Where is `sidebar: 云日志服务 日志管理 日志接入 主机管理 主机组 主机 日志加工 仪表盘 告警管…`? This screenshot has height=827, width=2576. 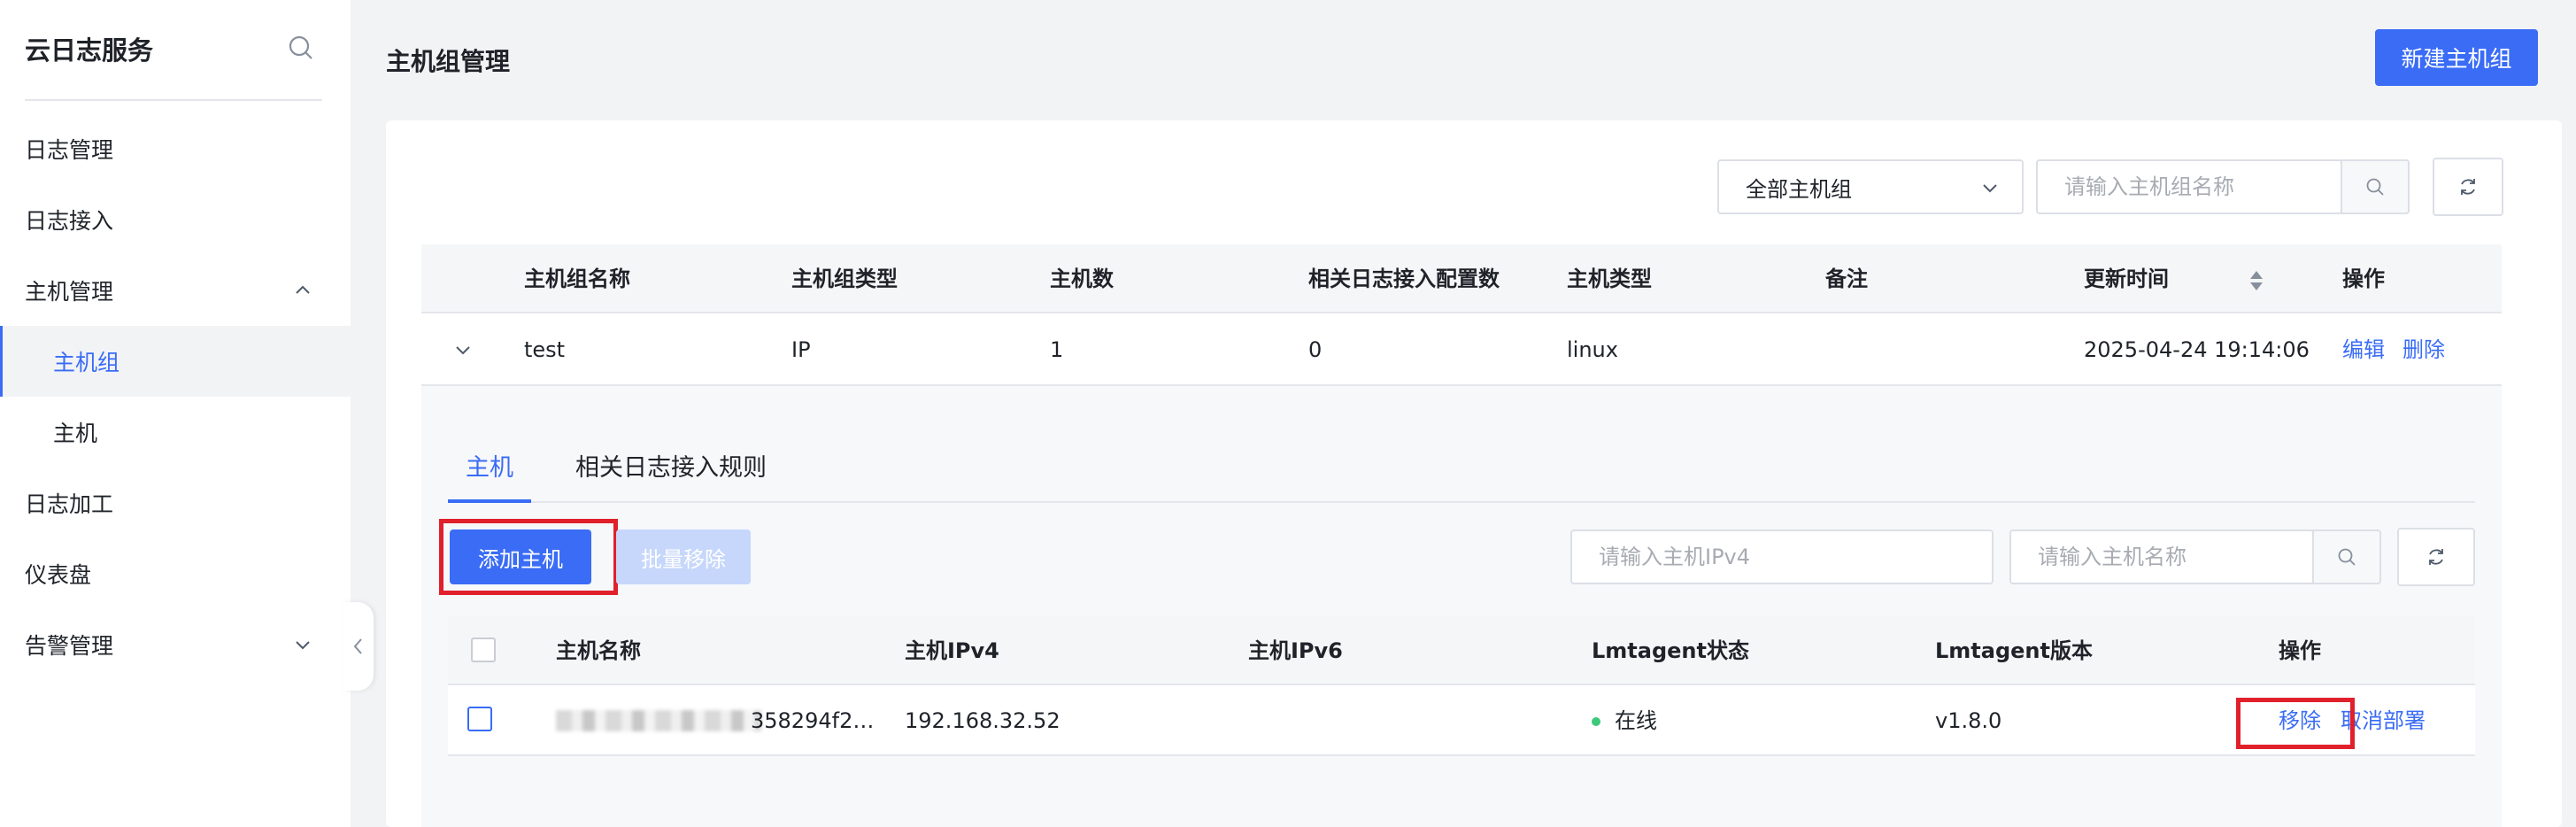 sidebar: 云日志服务 日志管理 日志接入 主机管理 主机组 主机 日志加工 仪表盘 告警管… is located at coordinates (175, 414).